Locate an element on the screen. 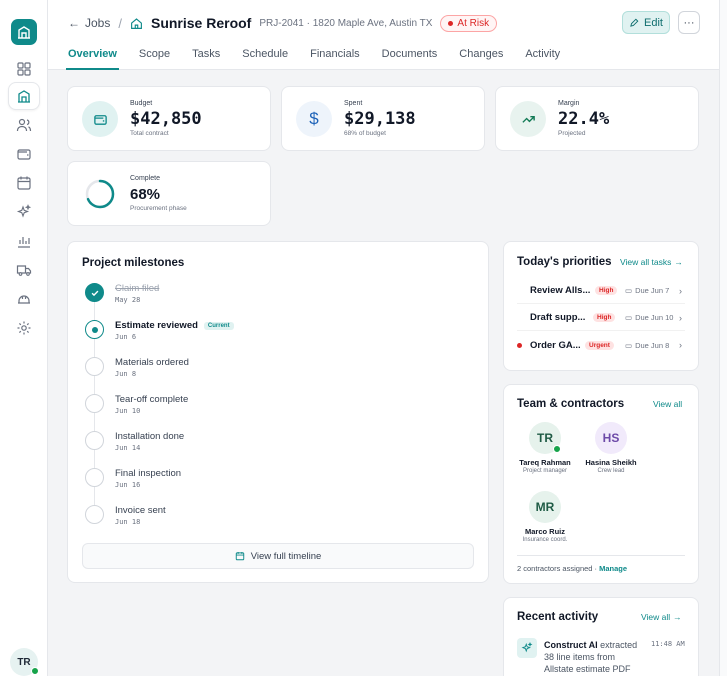 The height and width of the screenshot is (676, 727). tab-changes: Changes is located at coordinates (481, 59).